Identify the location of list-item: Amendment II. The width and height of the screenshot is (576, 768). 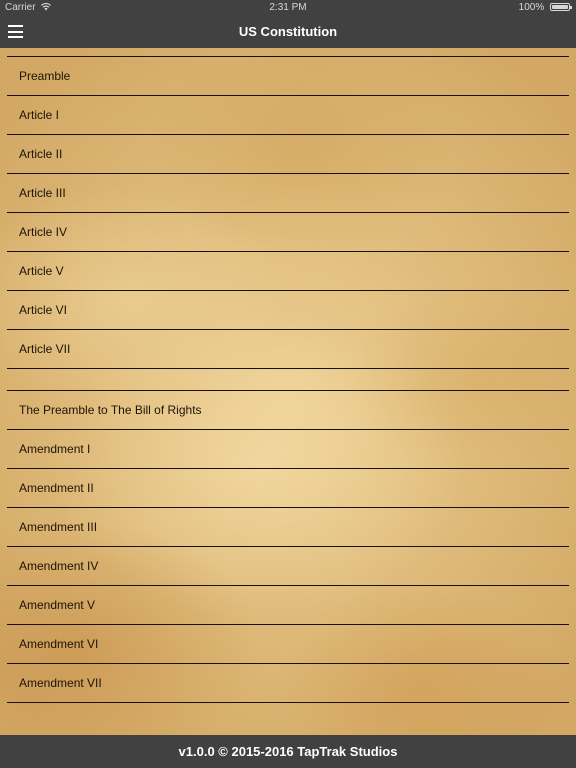
(288, 488).